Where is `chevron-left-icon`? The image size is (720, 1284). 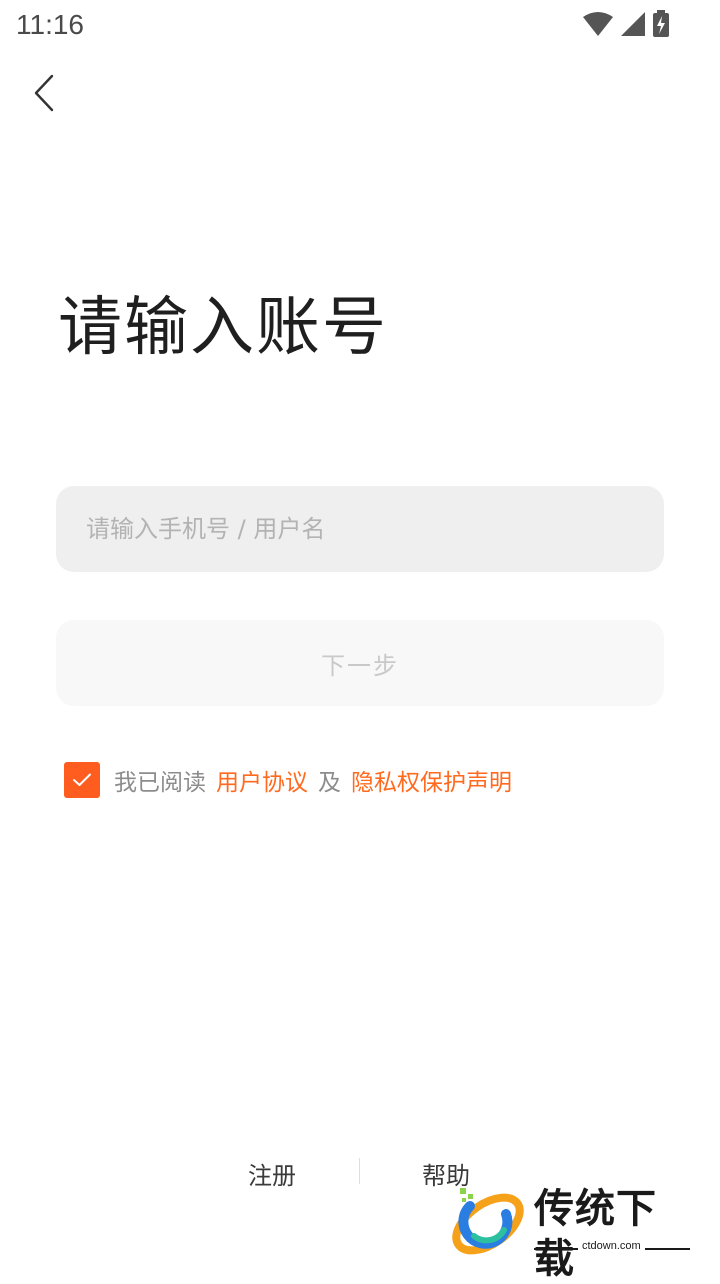 chevron-left-icon is located at coordinates (44, 93).